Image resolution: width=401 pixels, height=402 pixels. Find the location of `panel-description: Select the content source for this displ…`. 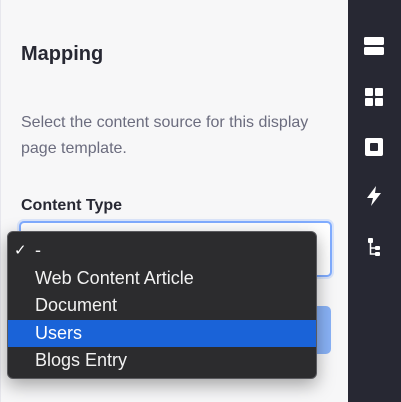

panel-description: Select the content source for this displ… is located at coordinates (165, 135).